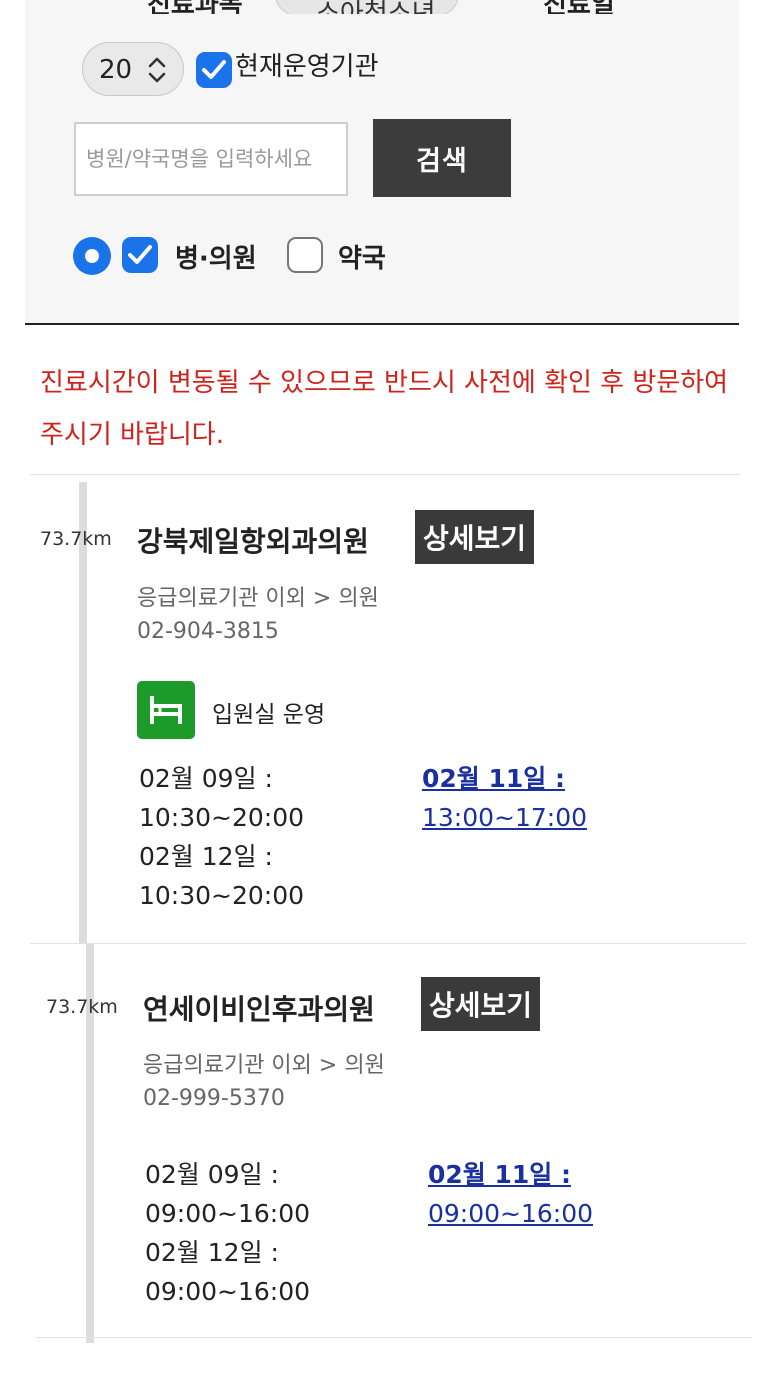 This screenshot has height=1373, width=773. What do you see at coordinates (216, 259) in the screenshot?
I see `hospital-label: 병·의원` at bounding box center [216, 259].